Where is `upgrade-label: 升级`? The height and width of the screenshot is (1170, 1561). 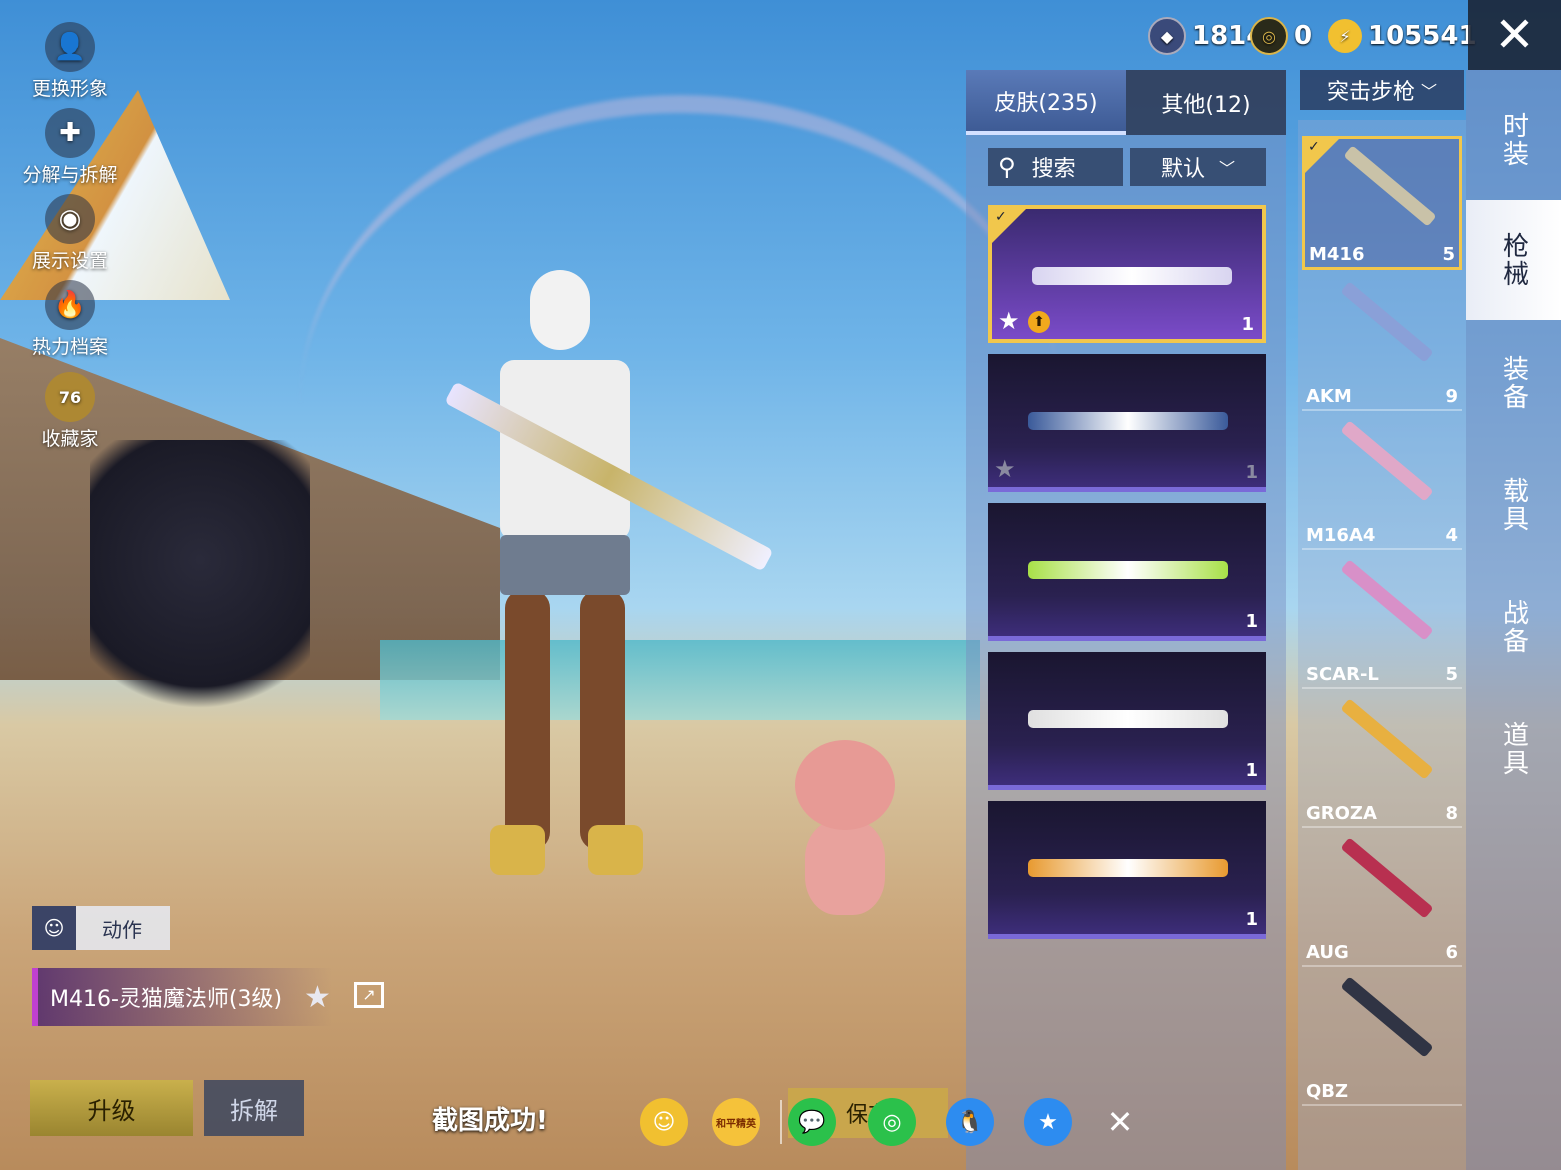
upgrade-label: 升级 is located at coordinates (111, 1110).